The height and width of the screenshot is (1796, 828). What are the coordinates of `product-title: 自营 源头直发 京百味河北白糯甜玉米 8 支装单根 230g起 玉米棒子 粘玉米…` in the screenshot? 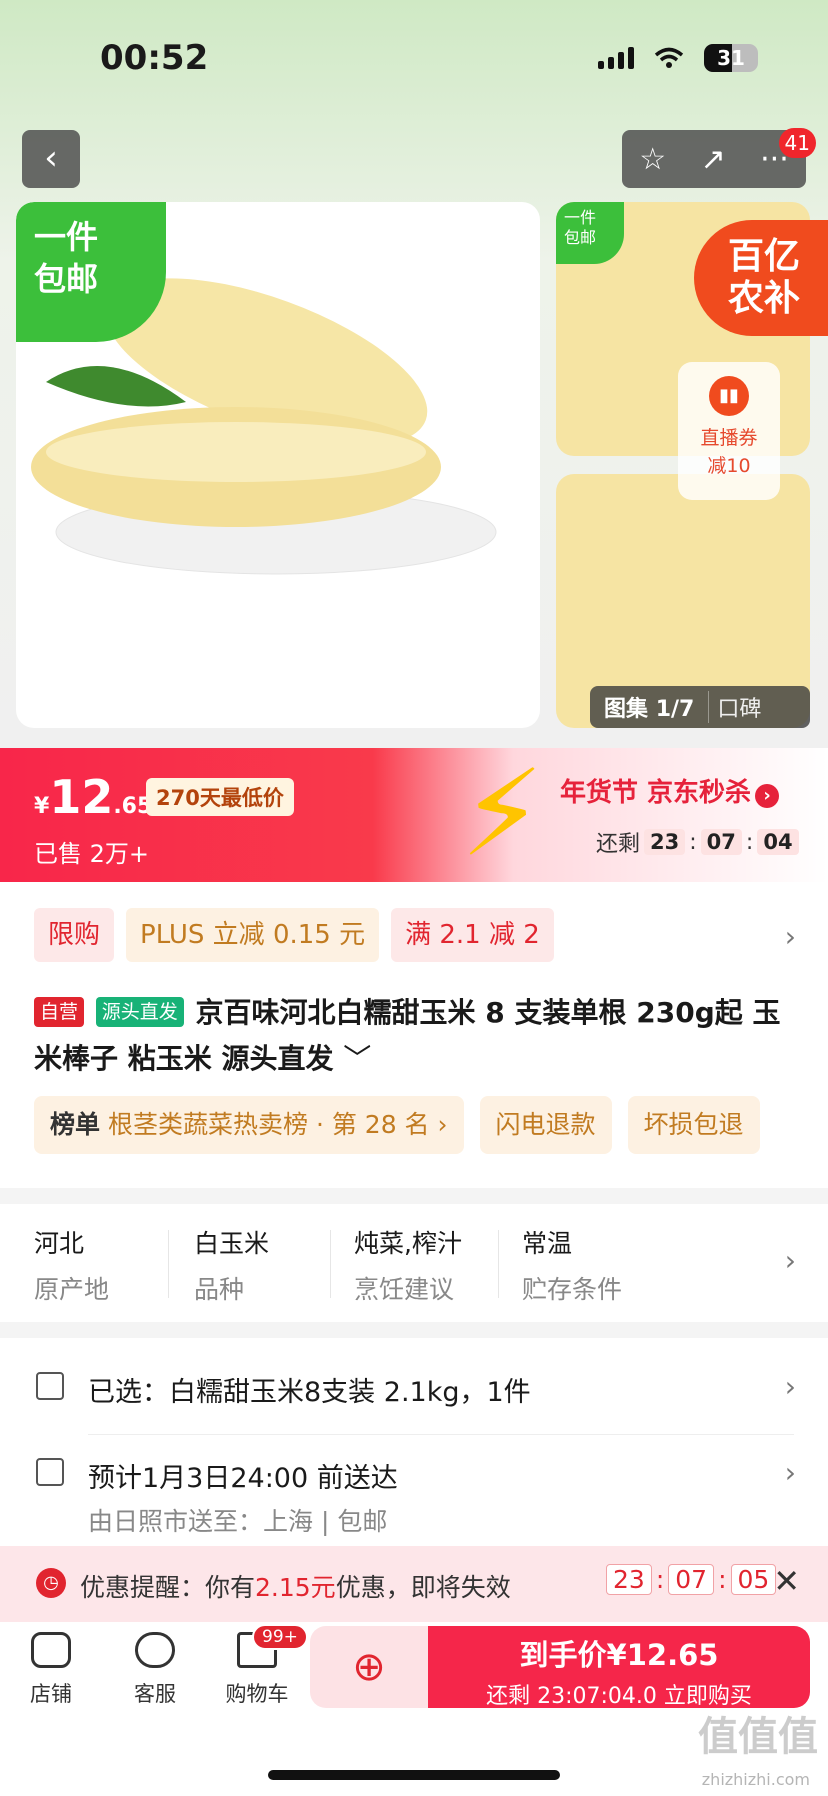 It's located at (414, 1036).